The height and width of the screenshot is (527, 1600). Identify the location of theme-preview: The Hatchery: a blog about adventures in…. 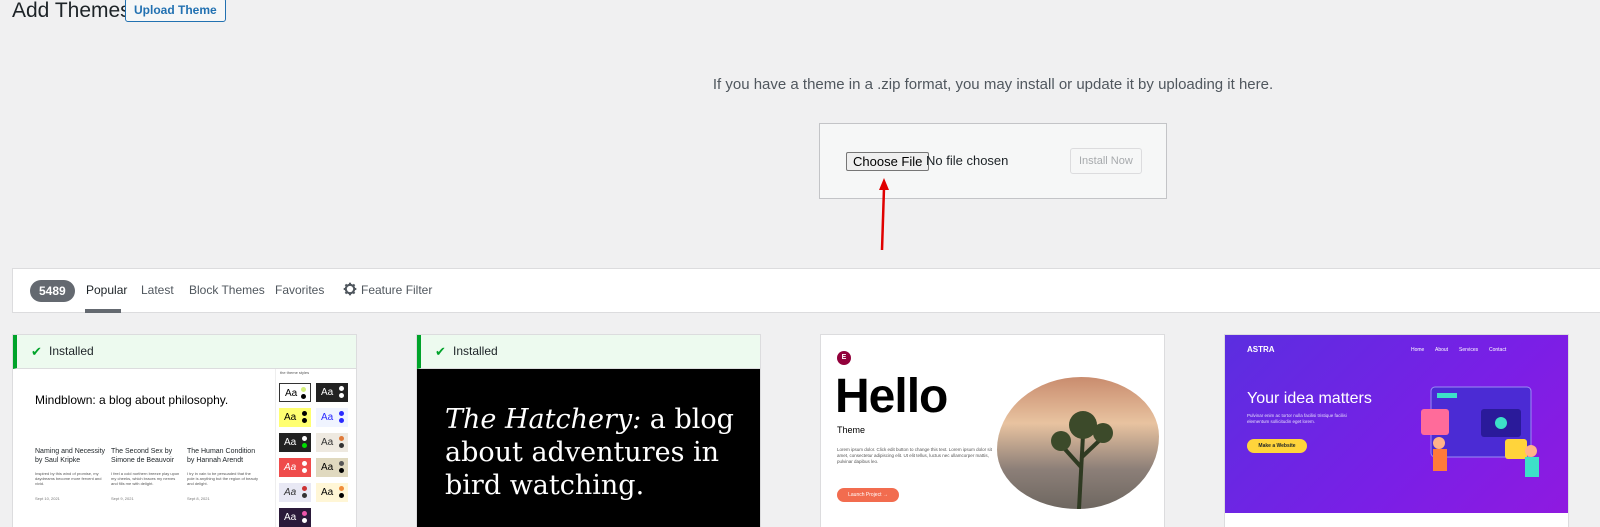
(588, 448).